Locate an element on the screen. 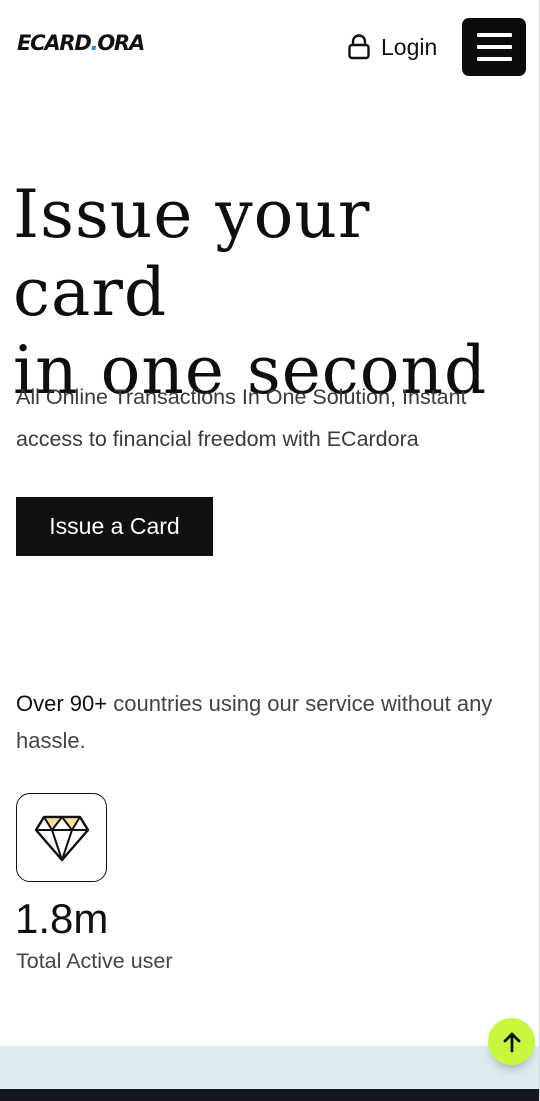 This screenshot has height=1101, width=540. site-logo: ECARD.ORA is located at coordinates (81, 43).